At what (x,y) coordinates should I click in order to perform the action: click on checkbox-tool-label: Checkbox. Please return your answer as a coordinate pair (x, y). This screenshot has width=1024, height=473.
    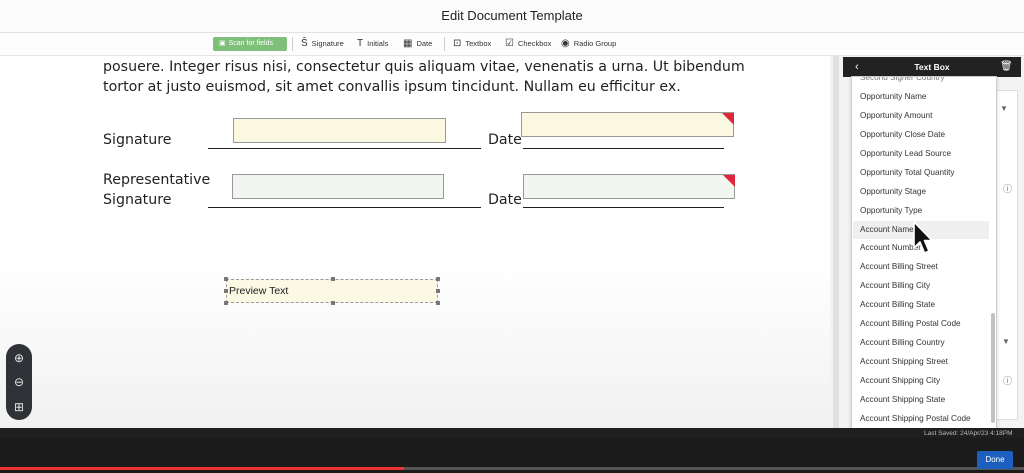
    Looking at the image, I should click on (534, 43).